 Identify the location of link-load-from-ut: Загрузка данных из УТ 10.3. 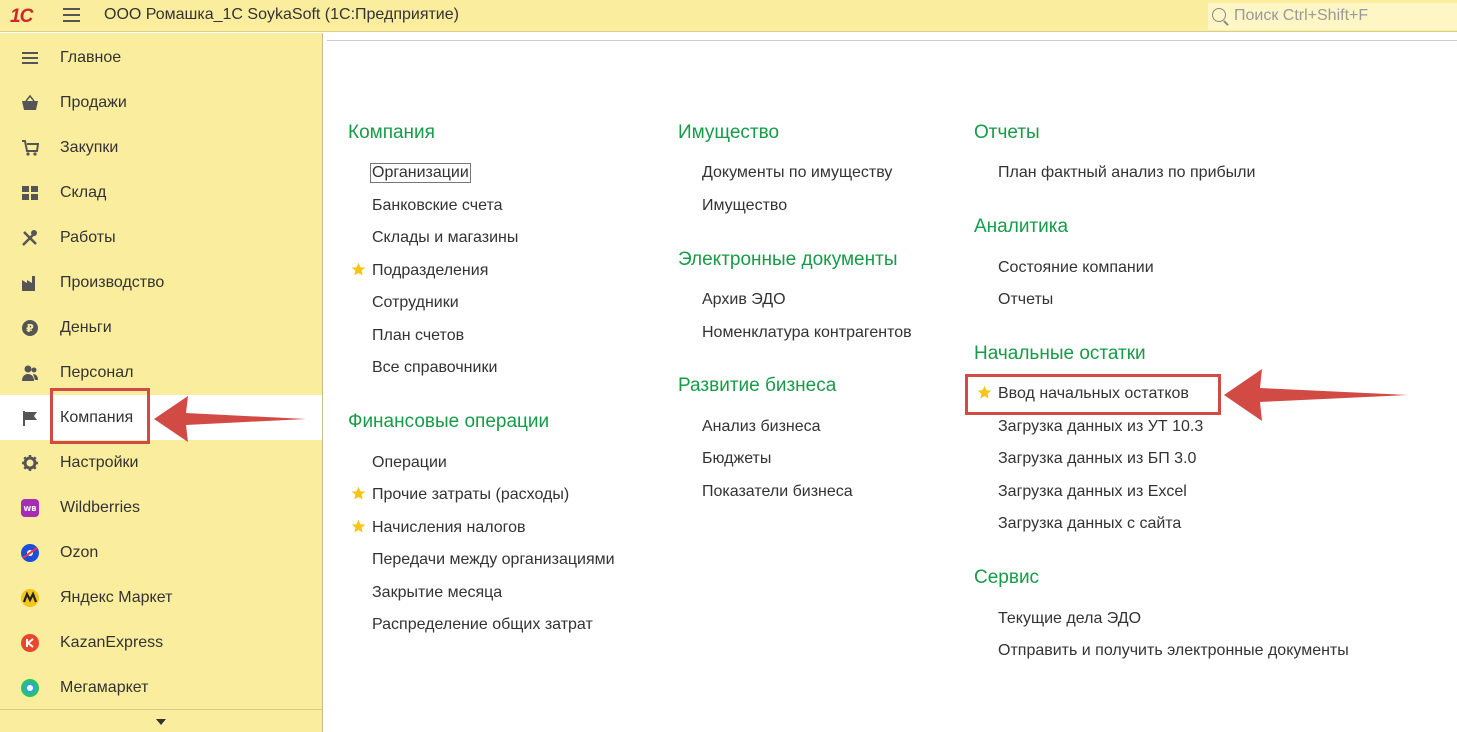
(1100, 427).